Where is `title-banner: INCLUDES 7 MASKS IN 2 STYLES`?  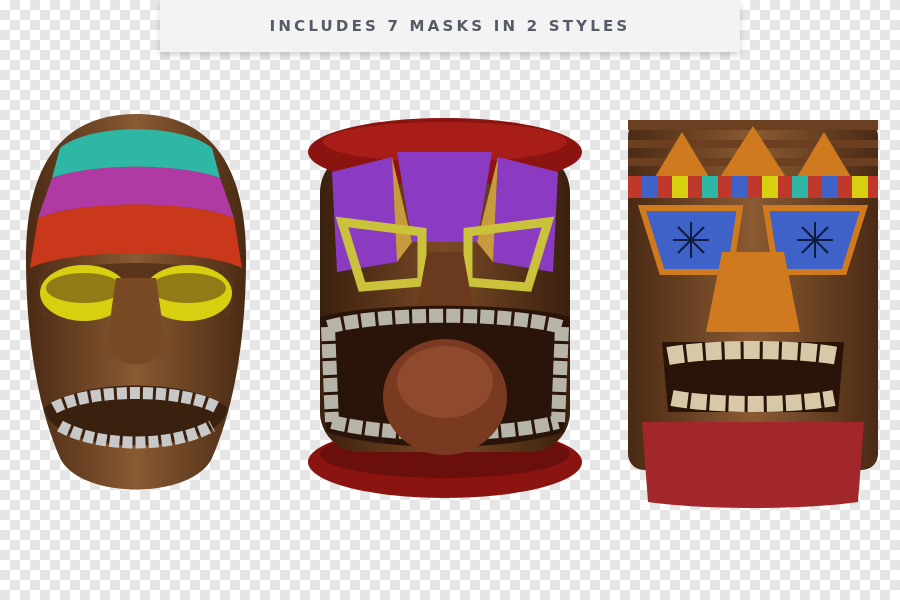 title-banner: INCLUDES 7 MASKS IN 2 STYLES is located at coordinates (450, 26).